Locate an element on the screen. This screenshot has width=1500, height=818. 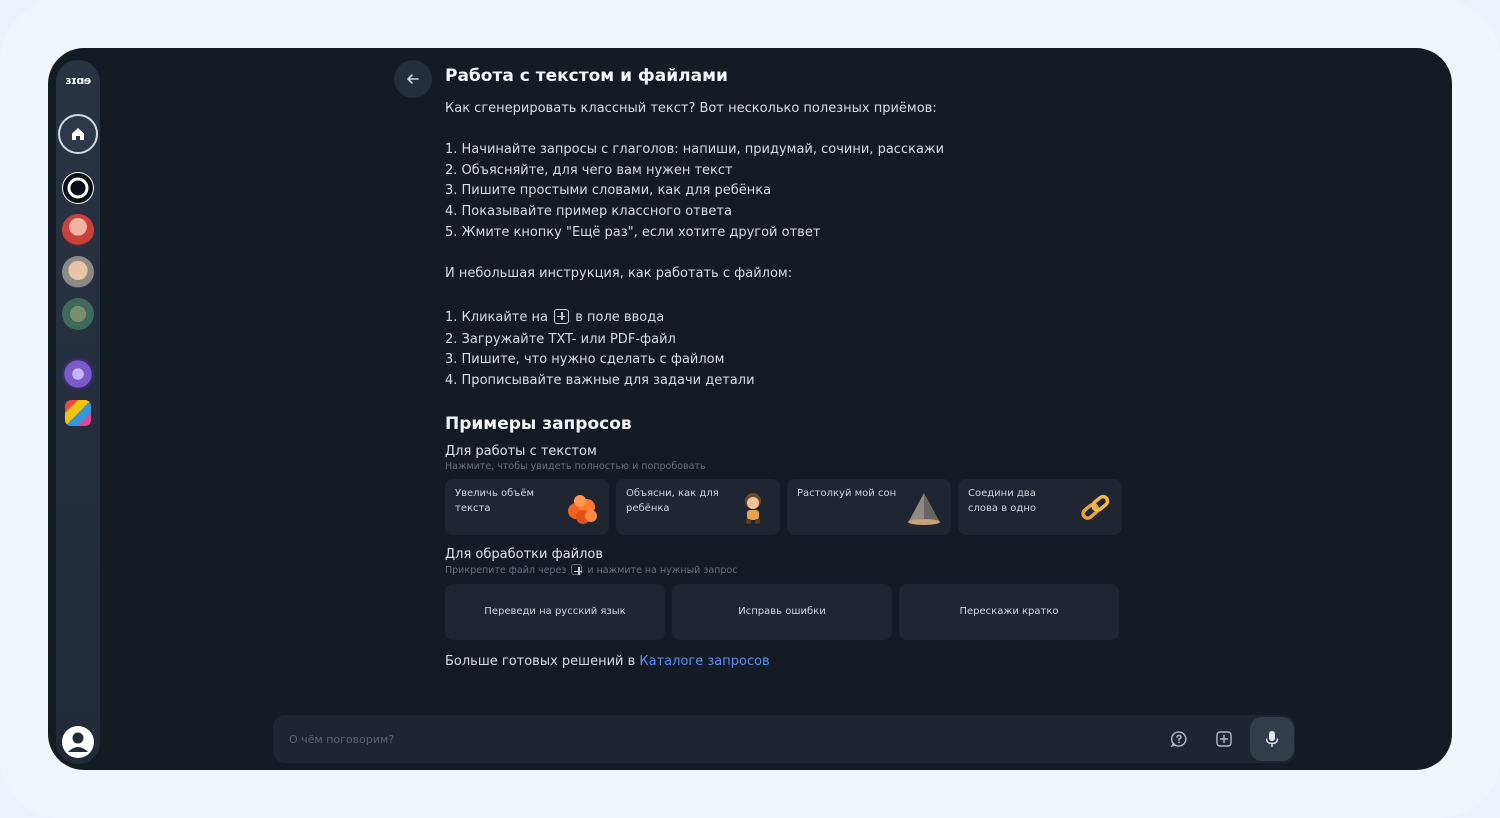
profile-button is located at coordinates (78, 742).